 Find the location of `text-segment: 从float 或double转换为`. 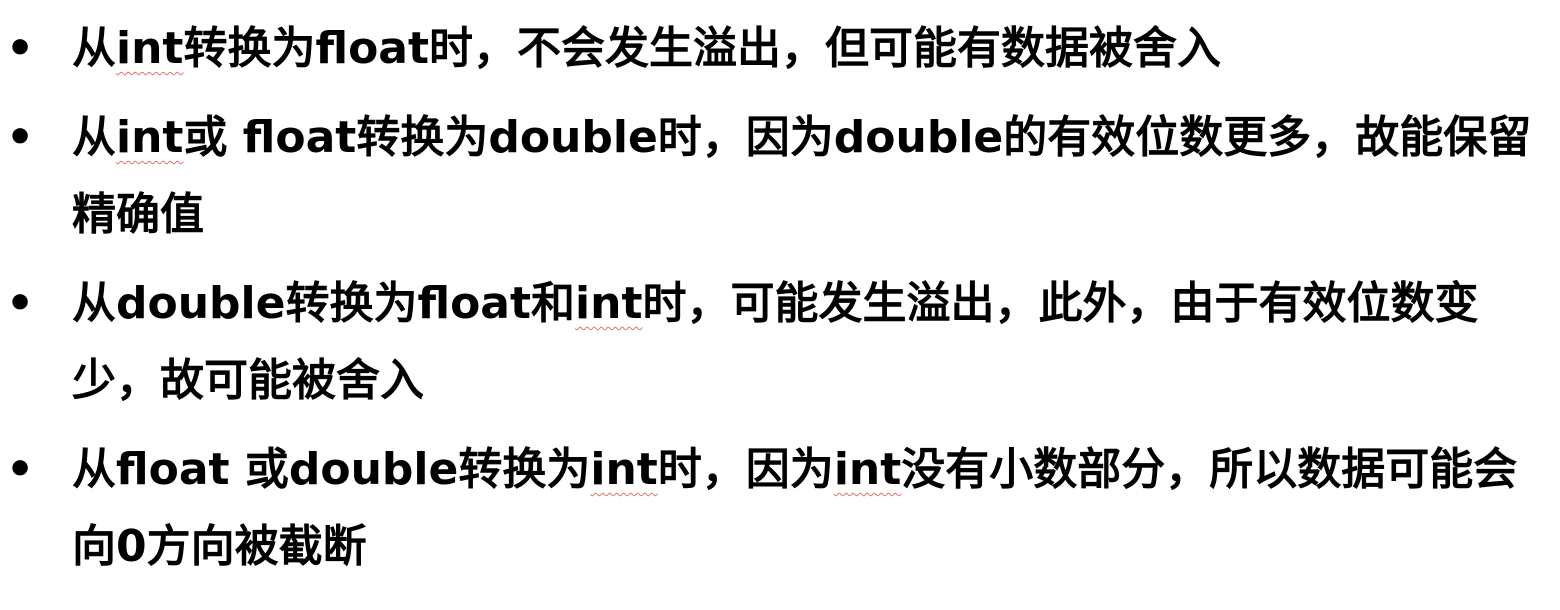

text-segment: 从float 或double转换为 is located at coordinates (331, 469).